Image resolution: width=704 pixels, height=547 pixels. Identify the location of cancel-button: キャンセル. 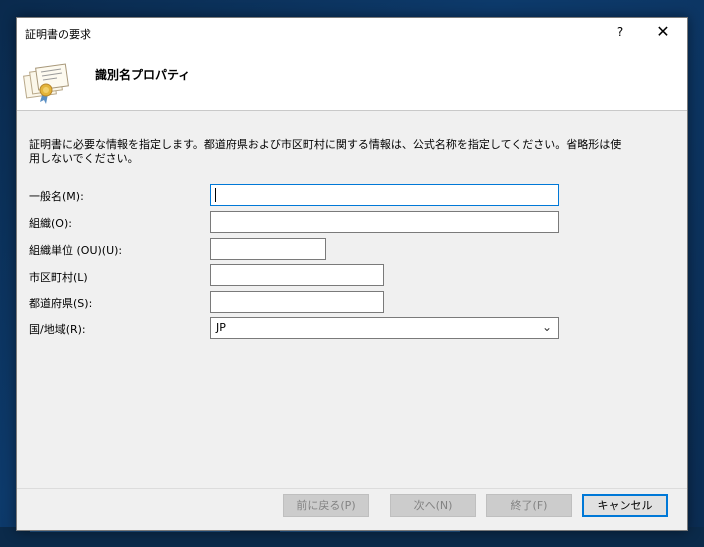
(625, 505).